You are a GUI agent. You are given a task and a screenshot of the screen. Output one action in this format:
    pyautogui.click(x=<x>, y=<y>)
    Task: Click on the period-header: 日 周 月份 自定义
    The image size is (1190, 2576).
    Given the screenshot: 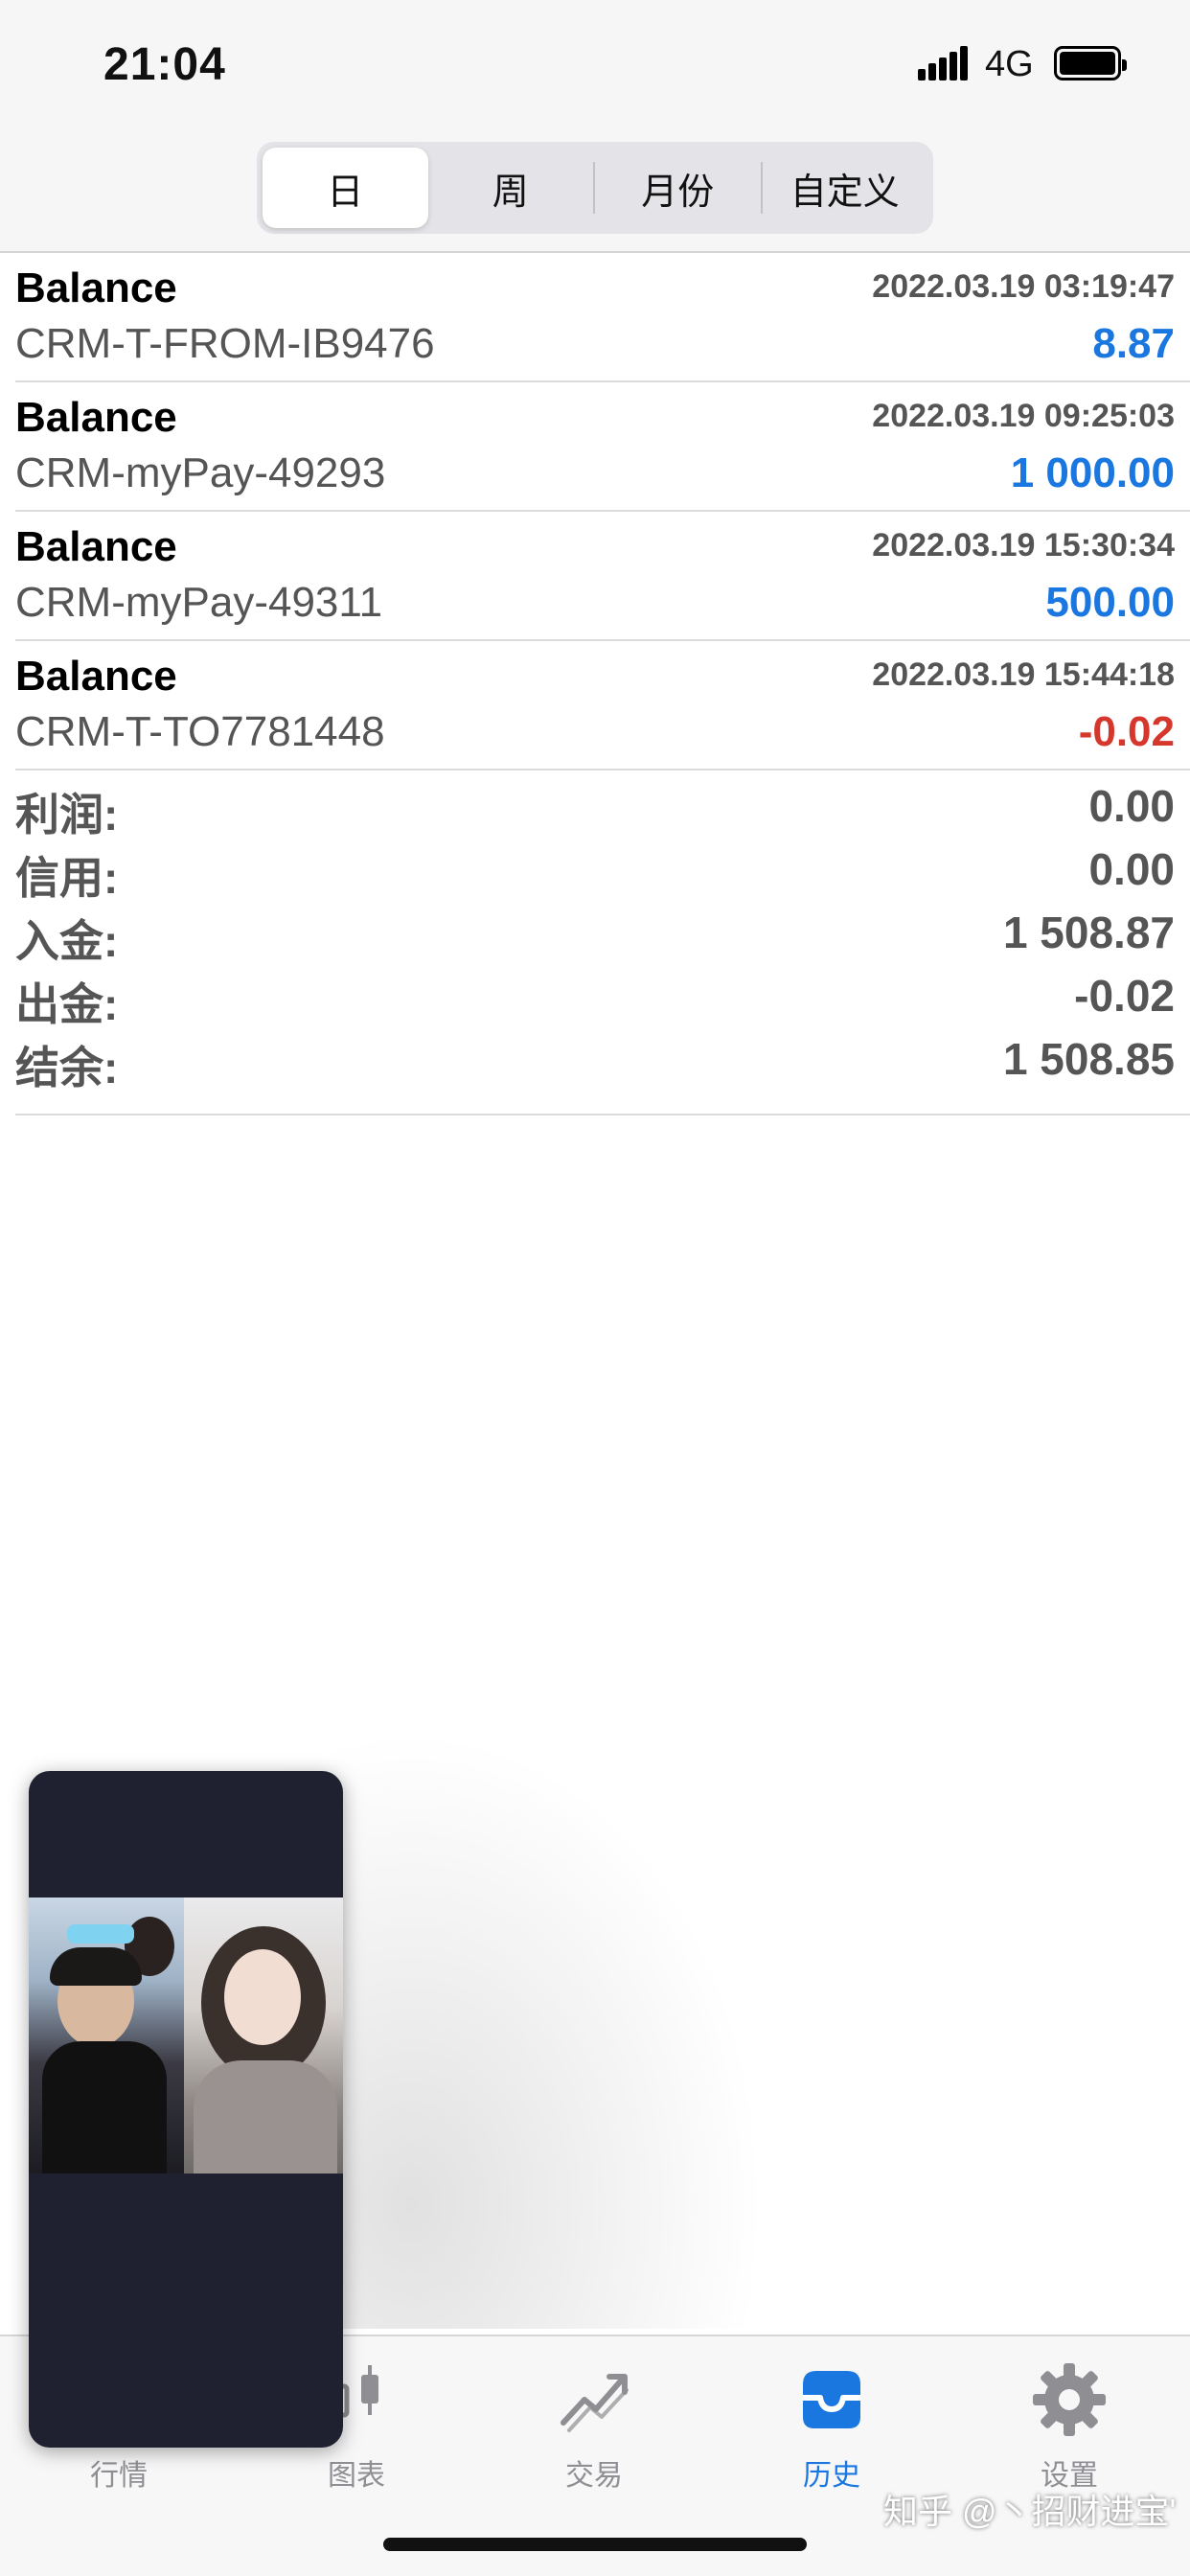 What is the action you would take?
    pyautogui.click(x=595, y=189)
    